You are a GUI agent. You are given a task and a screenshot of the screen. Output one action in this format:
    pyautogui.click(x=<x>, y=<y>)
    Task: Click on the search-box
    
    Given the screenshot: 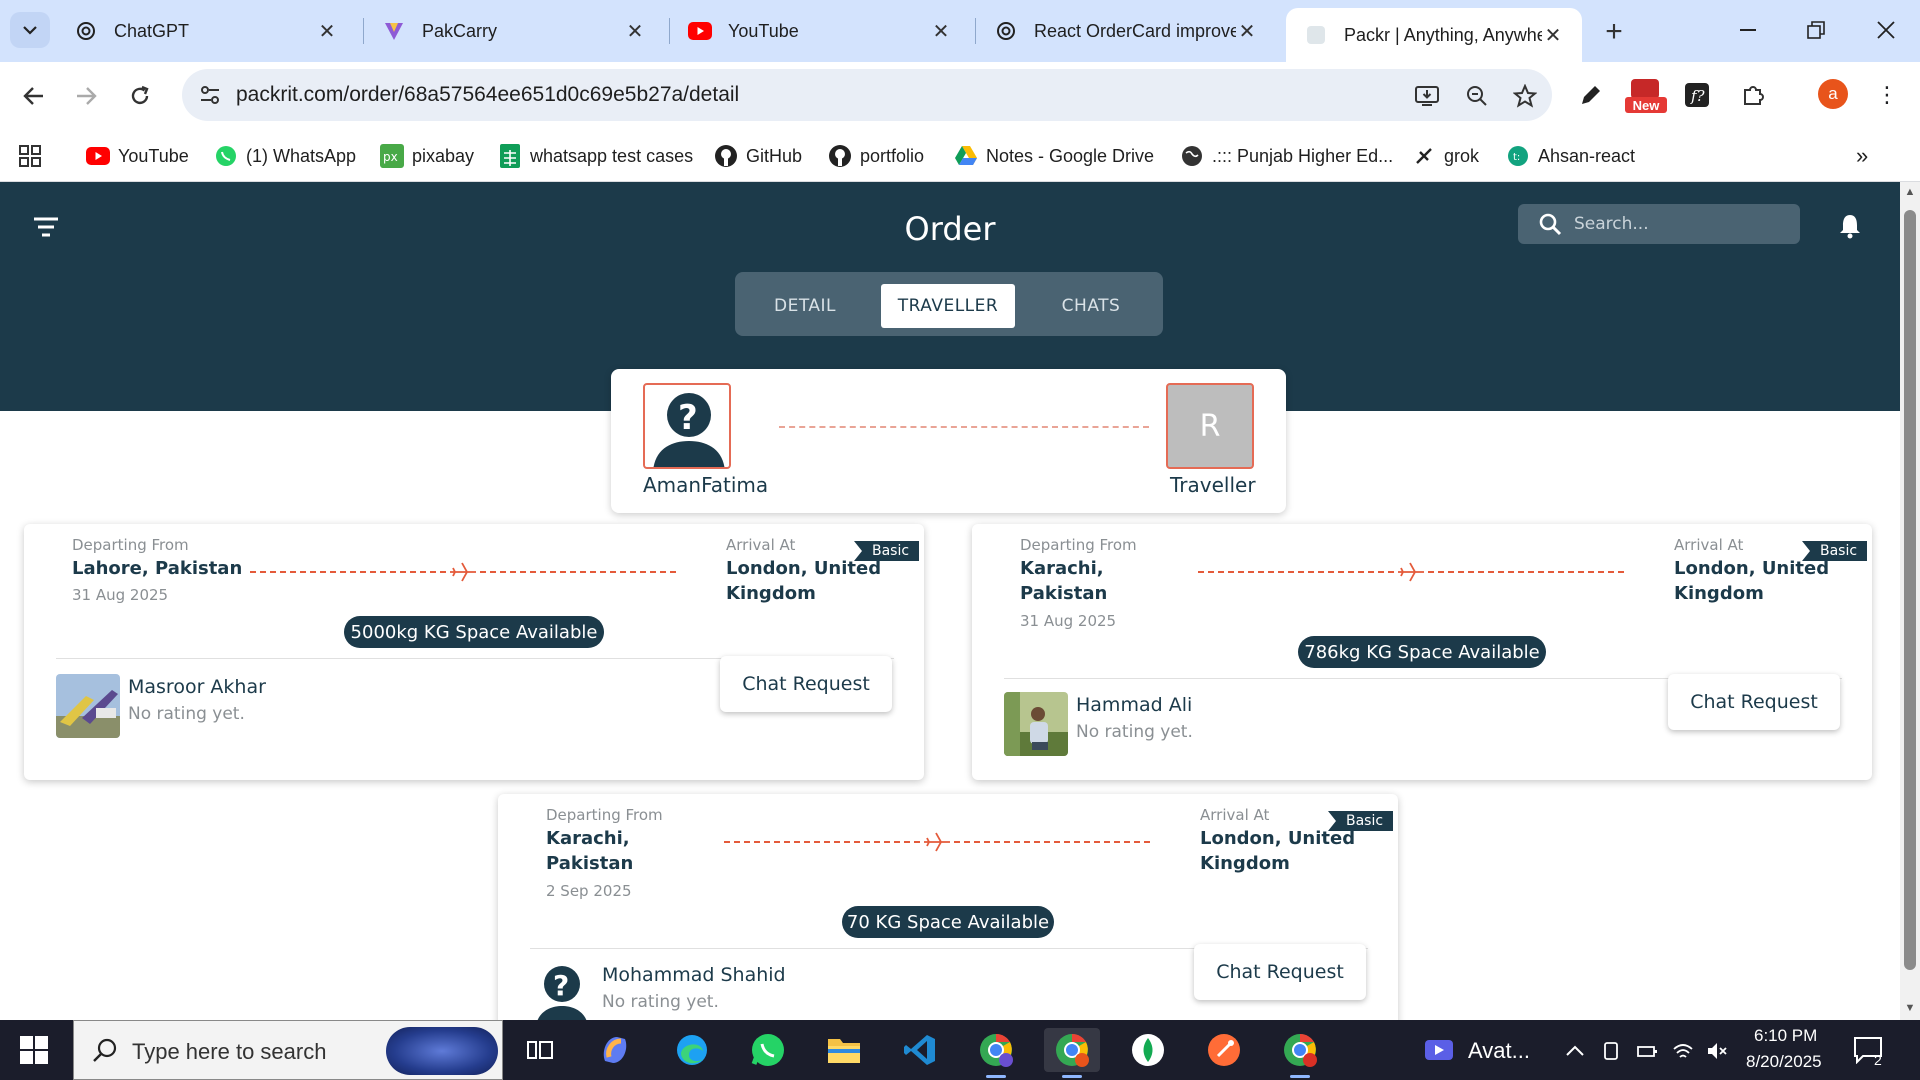 What is the action you would take?
    pyautogui.click(x=1659, y=224)
    